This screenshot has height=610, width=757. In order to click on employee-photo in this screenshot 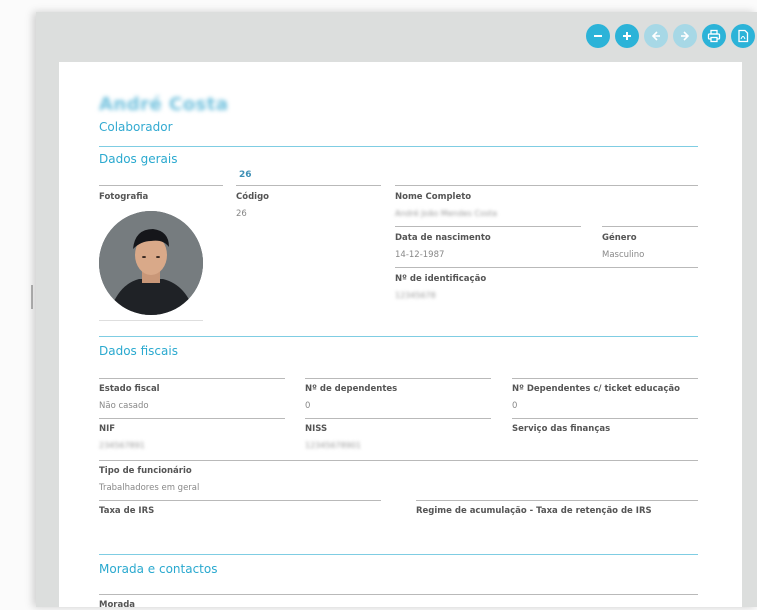, I will do `click(151, 263)`.